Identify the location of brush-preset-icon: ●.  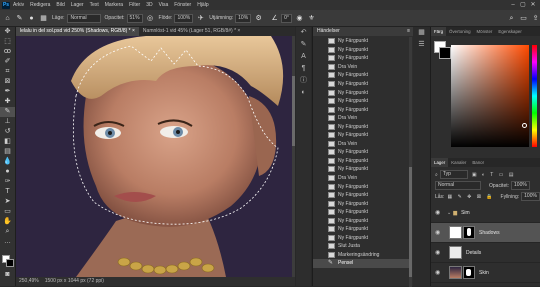
(31, 18).